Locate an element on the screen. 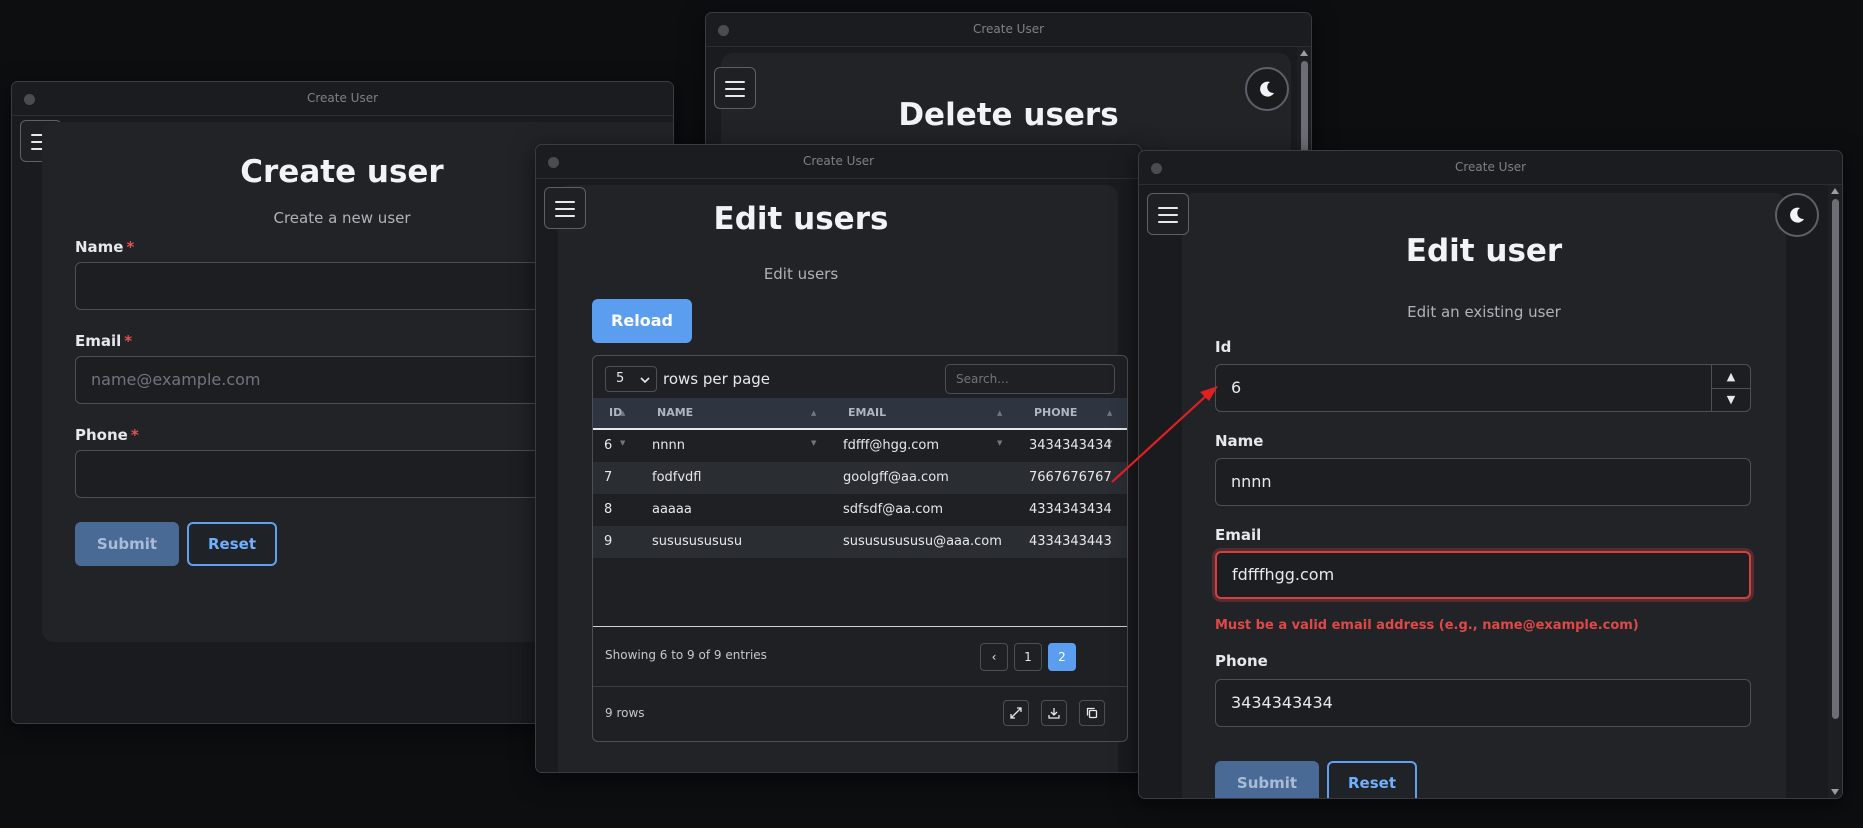 This screenshot has width=1863, height=828. reload-button: Reload is located at coordinates (642, 321).